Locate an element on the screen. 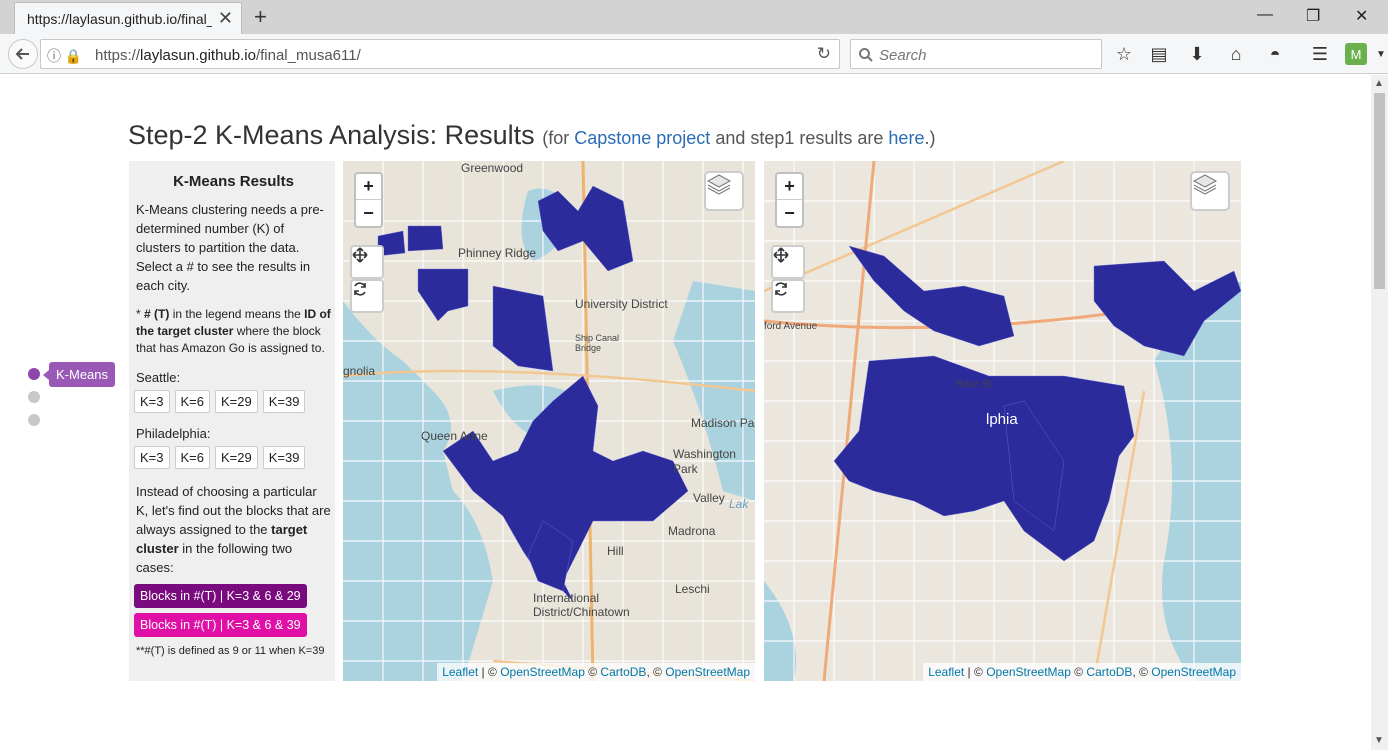  map-label-lake: Lak is located at coordinates (739, 504).